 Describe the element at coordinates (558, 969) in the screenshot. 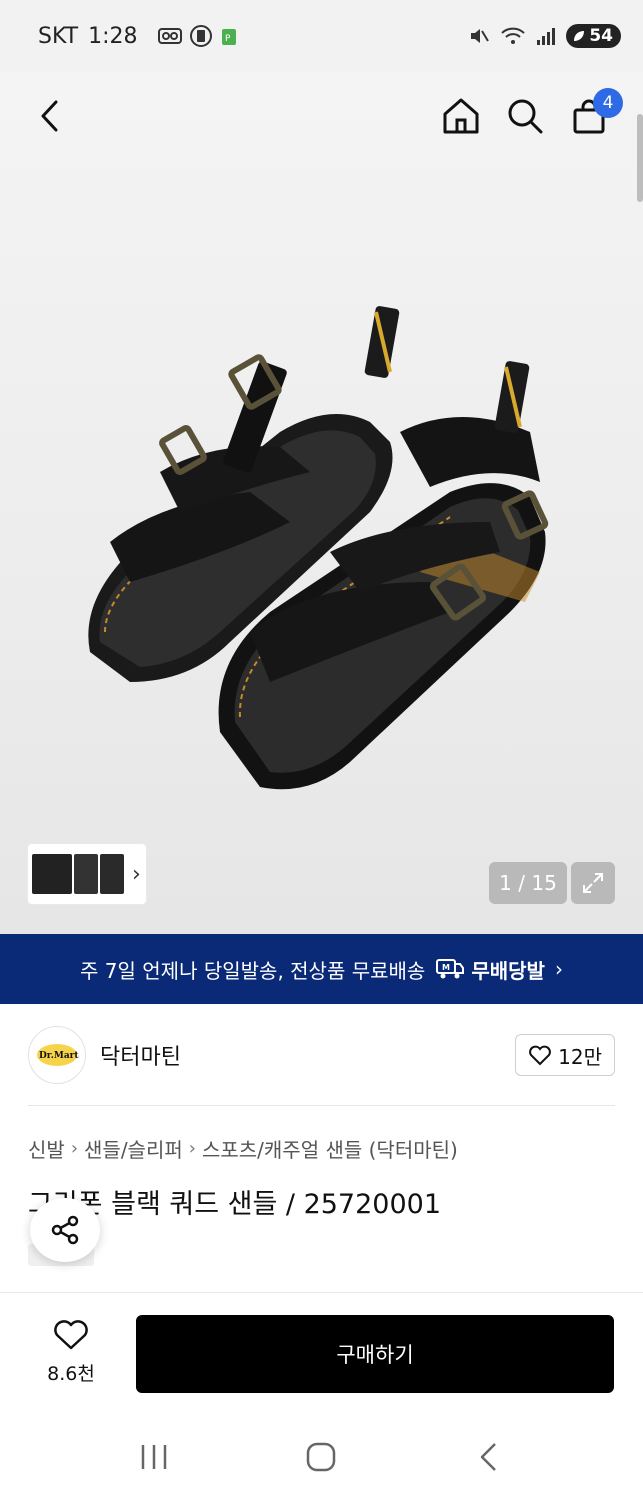

I see `chevron-right-icon: ›` at that location.